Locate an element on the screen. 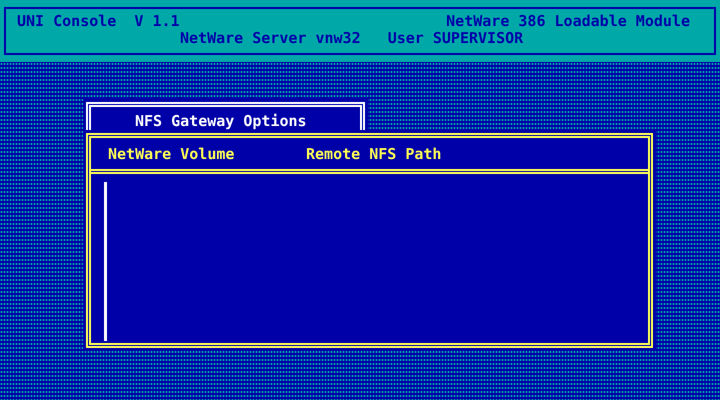 This screenshot has width=720, height=400. column-header: Remote NFS Path is located at coordinates (374, 153).